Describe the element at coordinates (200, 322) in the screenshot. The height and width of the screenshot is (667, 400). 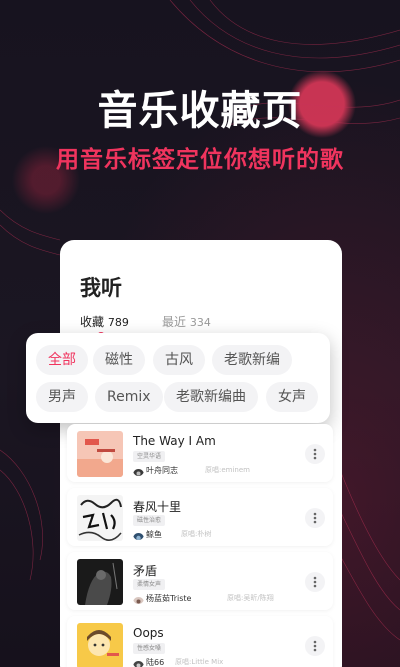
I see `tab-count: 334` at that location.